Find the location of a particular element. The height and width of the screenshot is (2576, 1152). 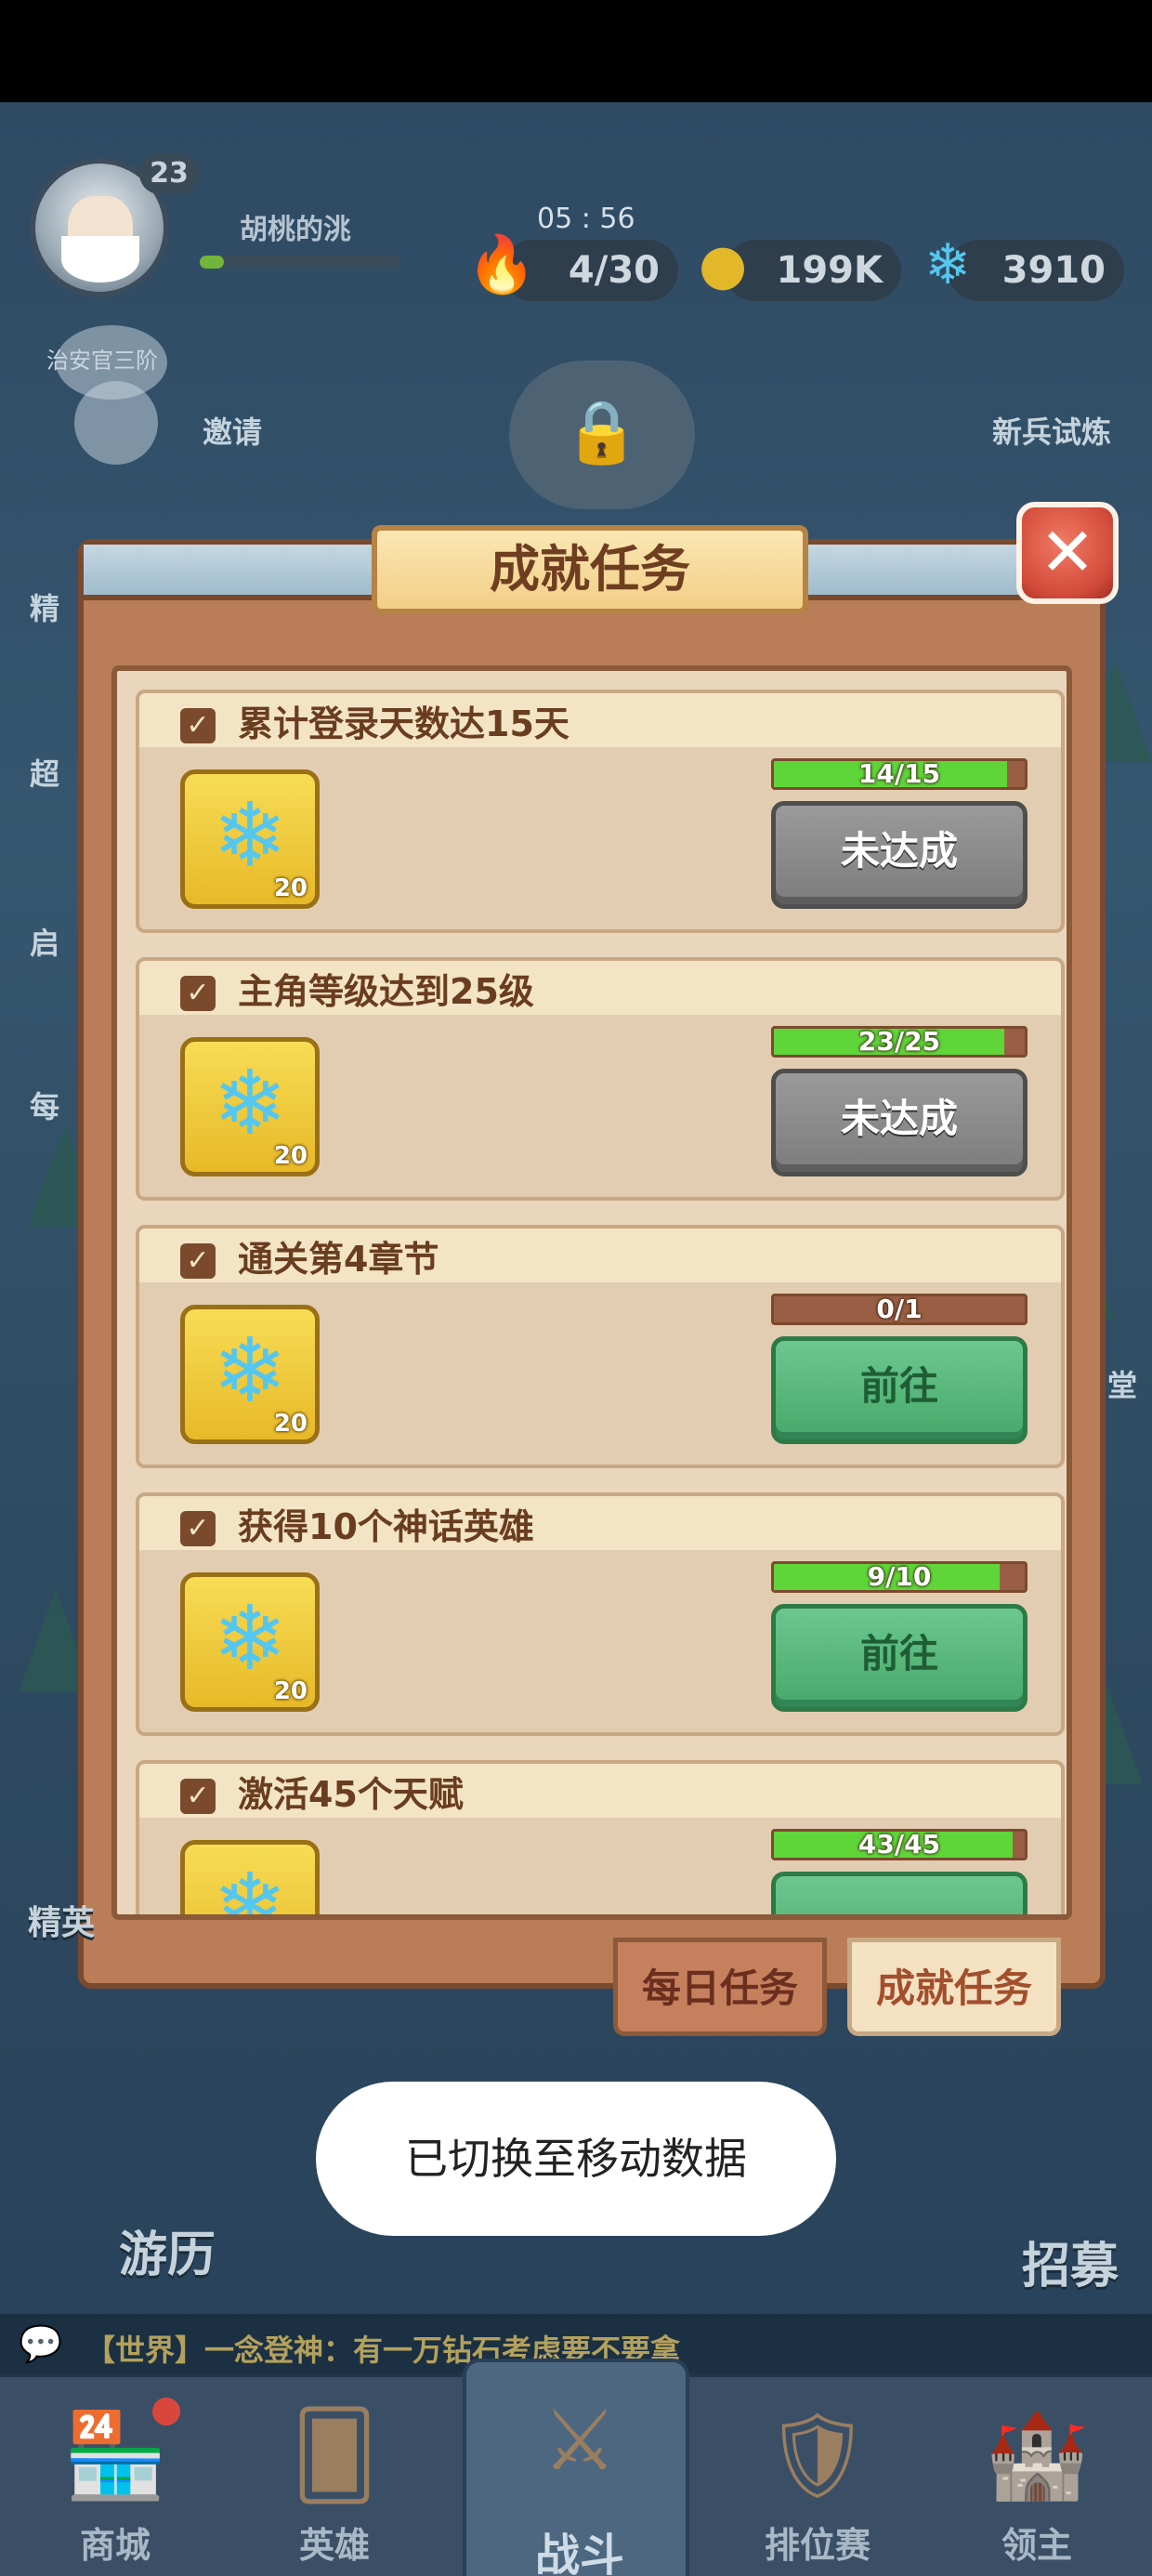

nav-lord: 🏰 领主 is located at coordinates (1037, 2476).